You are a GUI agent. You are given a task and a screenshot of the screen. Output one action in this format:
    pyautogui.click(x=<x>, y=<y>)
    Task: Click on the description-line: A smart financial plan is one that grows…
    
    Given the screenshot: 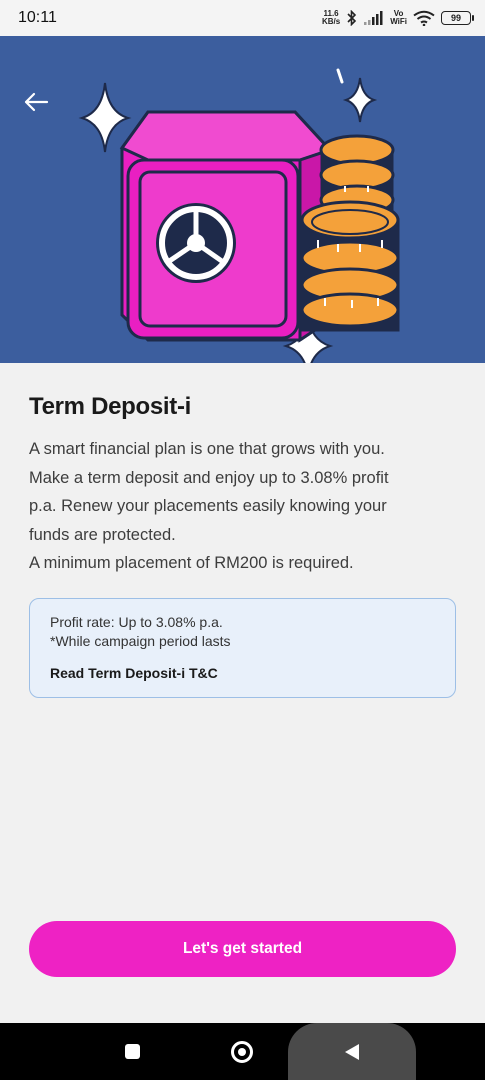 What is the action you would take?
    pyautogui.click(x=207, y=449)
    